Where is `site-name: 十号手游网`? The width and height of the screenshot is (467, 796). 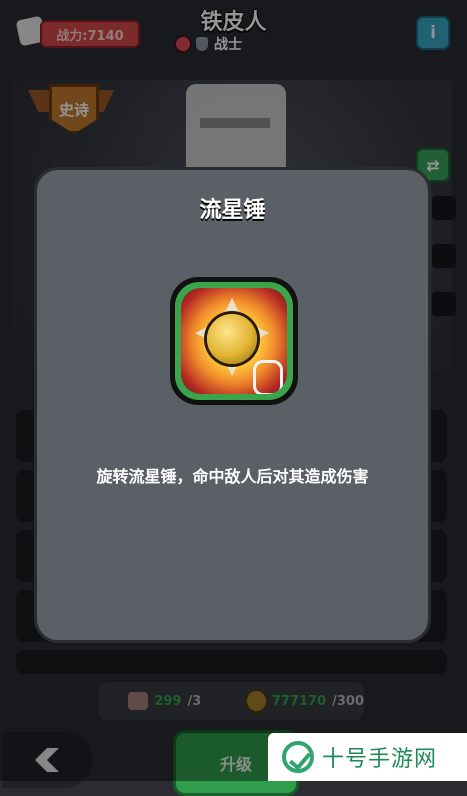 site-name: 十号手游网 is located at coordinates (380, 759).